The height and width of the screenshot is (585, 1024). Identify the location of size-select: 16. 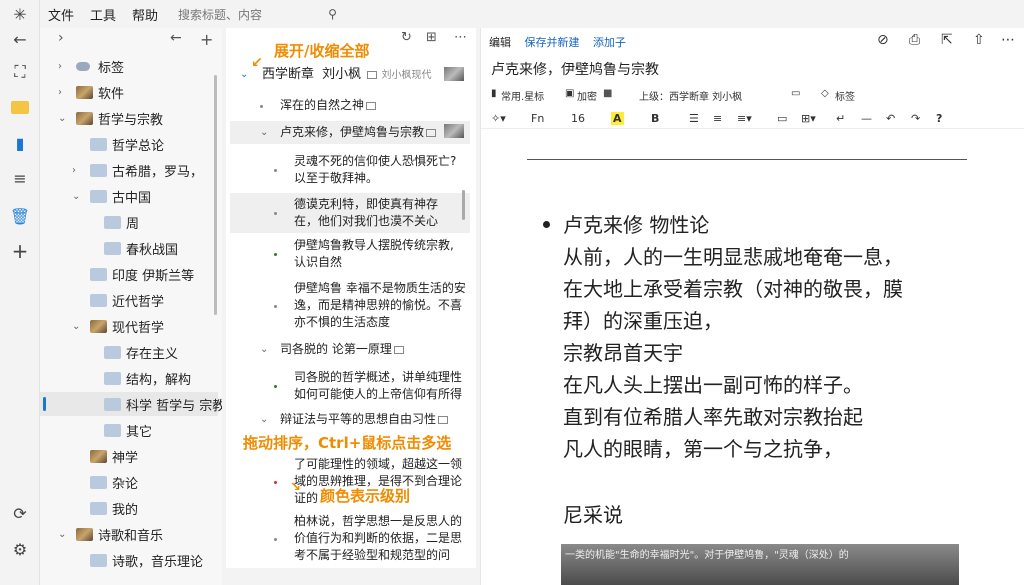
(578, 118).